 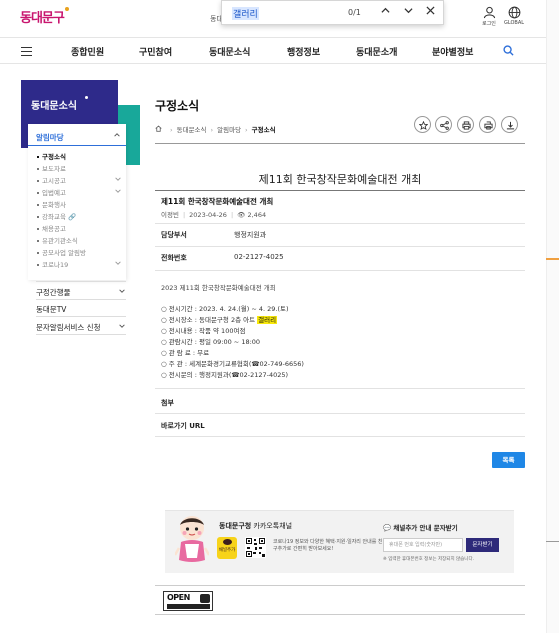 What do you see at coordinates (340, 143) in the screenshot?
I see `header-divider` at bounding box center [340, 143].